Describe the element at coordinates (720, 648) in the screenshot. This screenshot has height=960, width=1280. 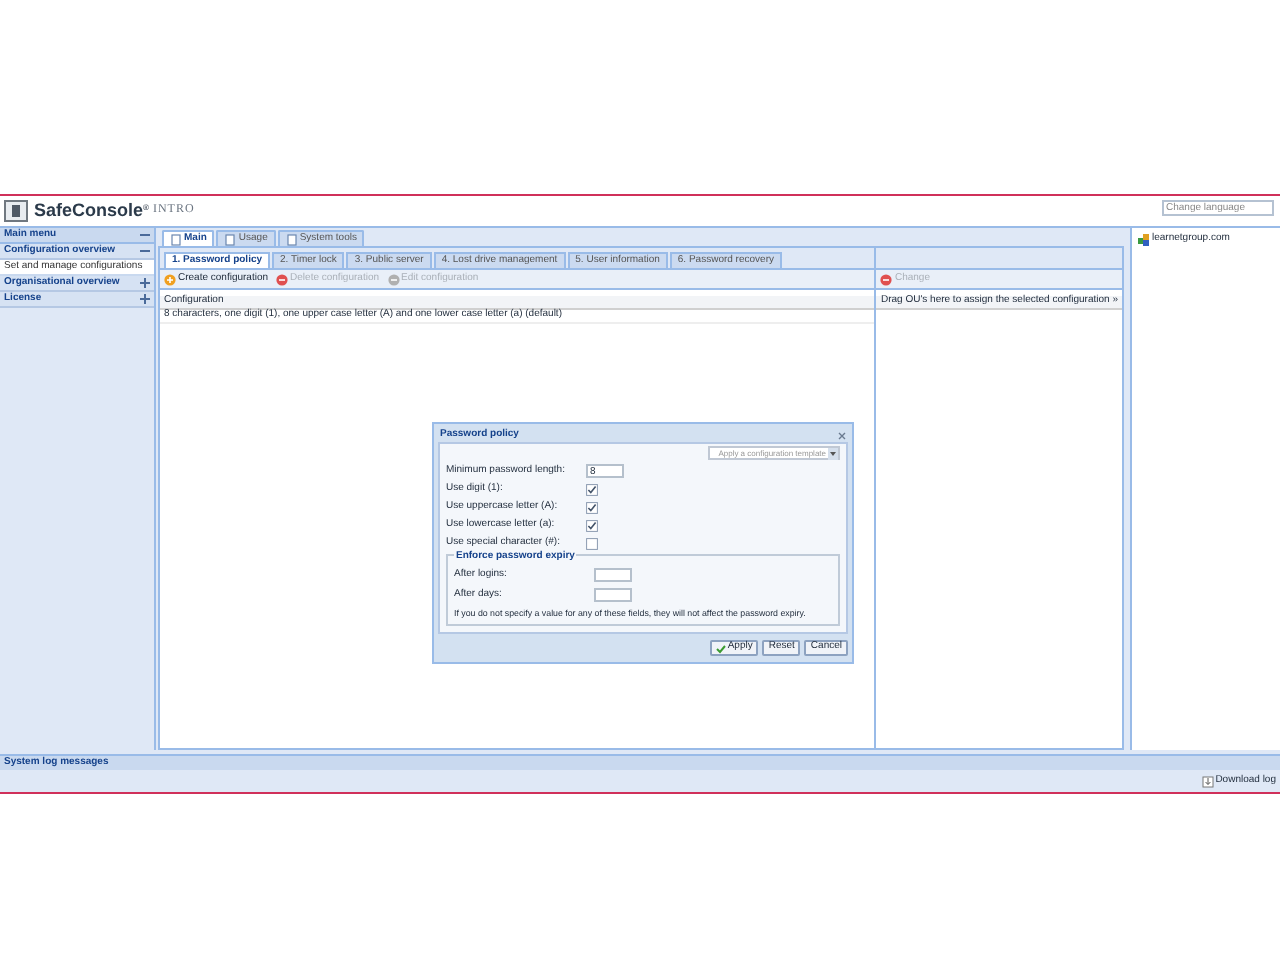
I see `check-icon` at that location.